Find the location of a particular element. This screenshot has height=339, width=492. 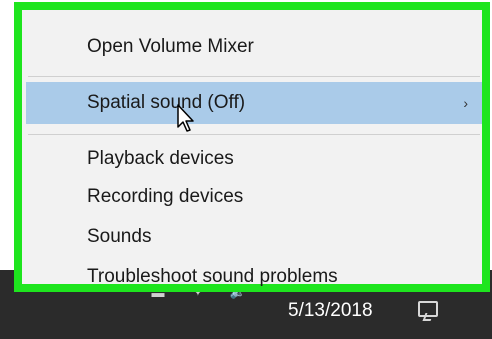

clock-date: 5/13/2018 is located at coordinates (330, 311).